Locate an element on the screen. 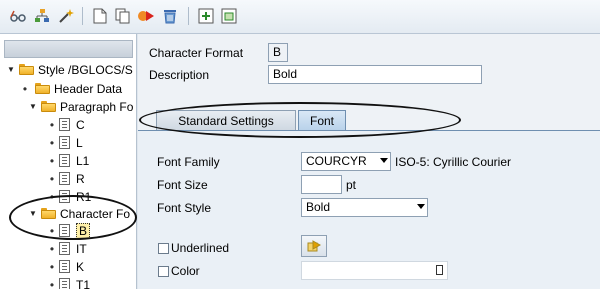  tree-node-l: • L is located at coordinates (64, 142).